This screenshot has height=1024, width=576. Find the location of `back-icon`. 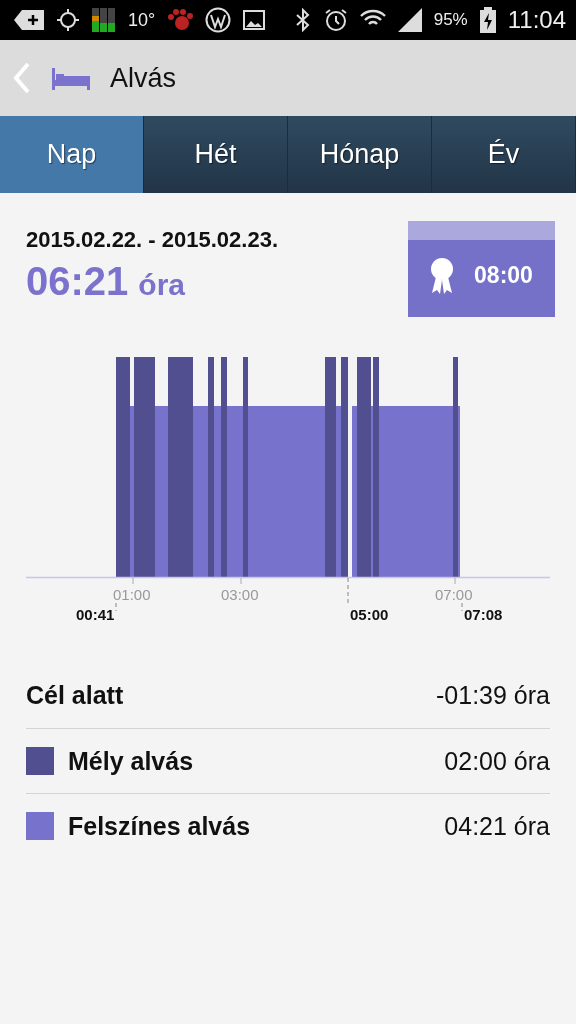

back-icon is located at coordinates (22, 78).